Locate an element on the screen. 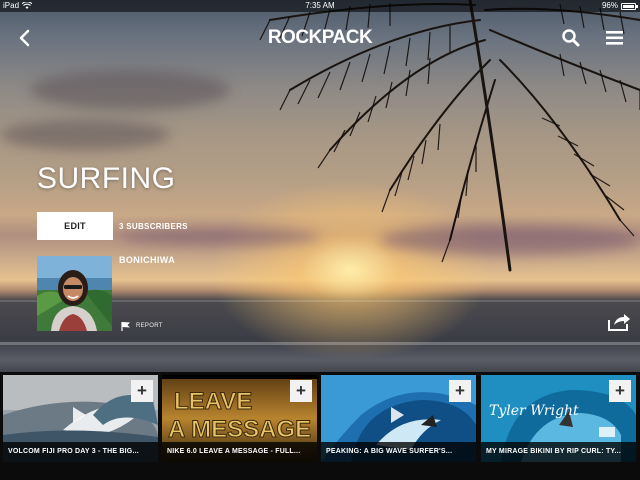 The height and width of the screenshot is (480, 640). share-icon is located at coordinates (619, 322).